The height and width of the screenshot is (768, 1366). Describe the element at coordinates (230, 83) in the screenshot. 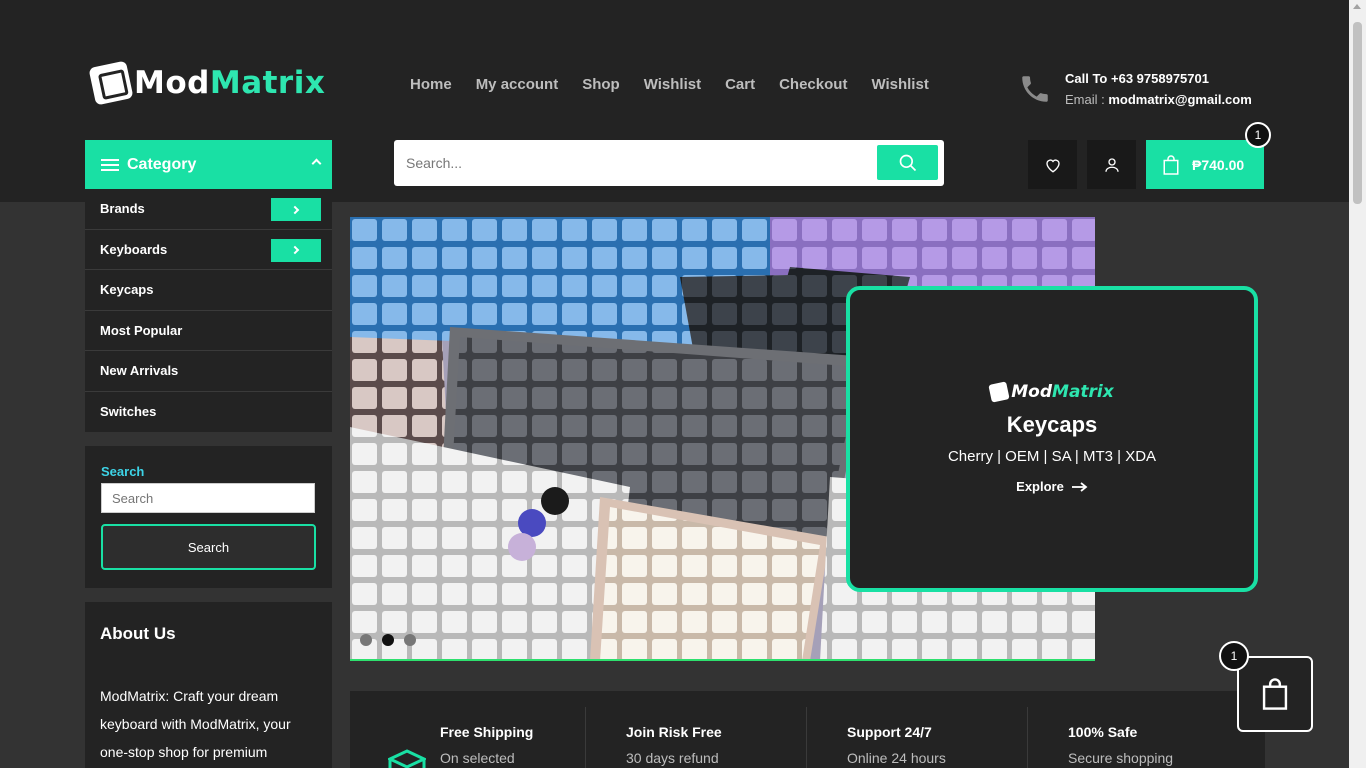

I see `logo-text: ModMatrix` at that location.